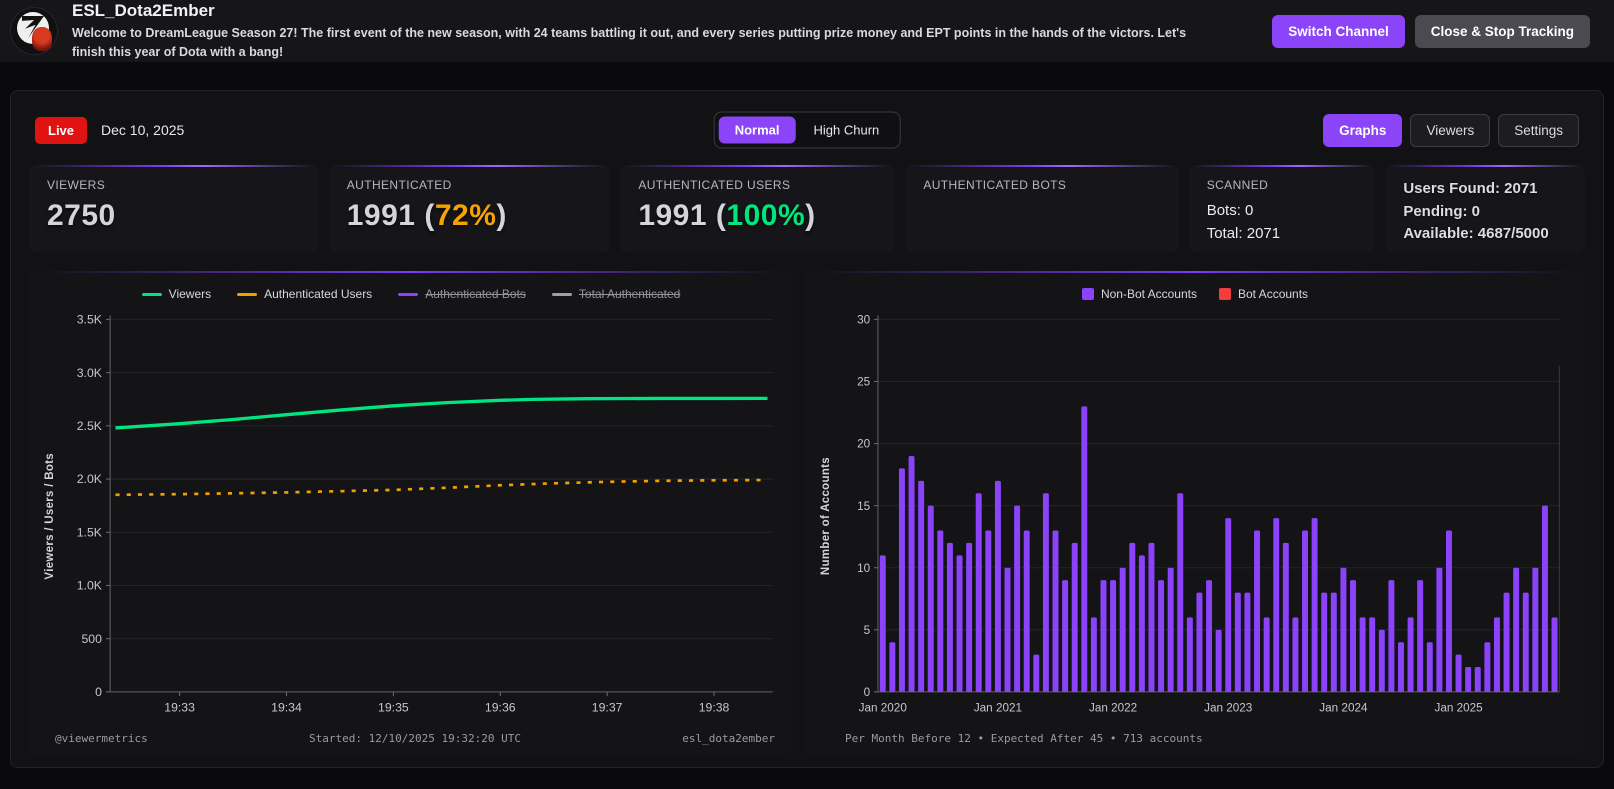  What do you see at coordinates (1282, 209) in the screenshot?
I see `stat-card-scanned: SCANNED Bots: 0 Total: 2071` at bounding box center [1282, 209].